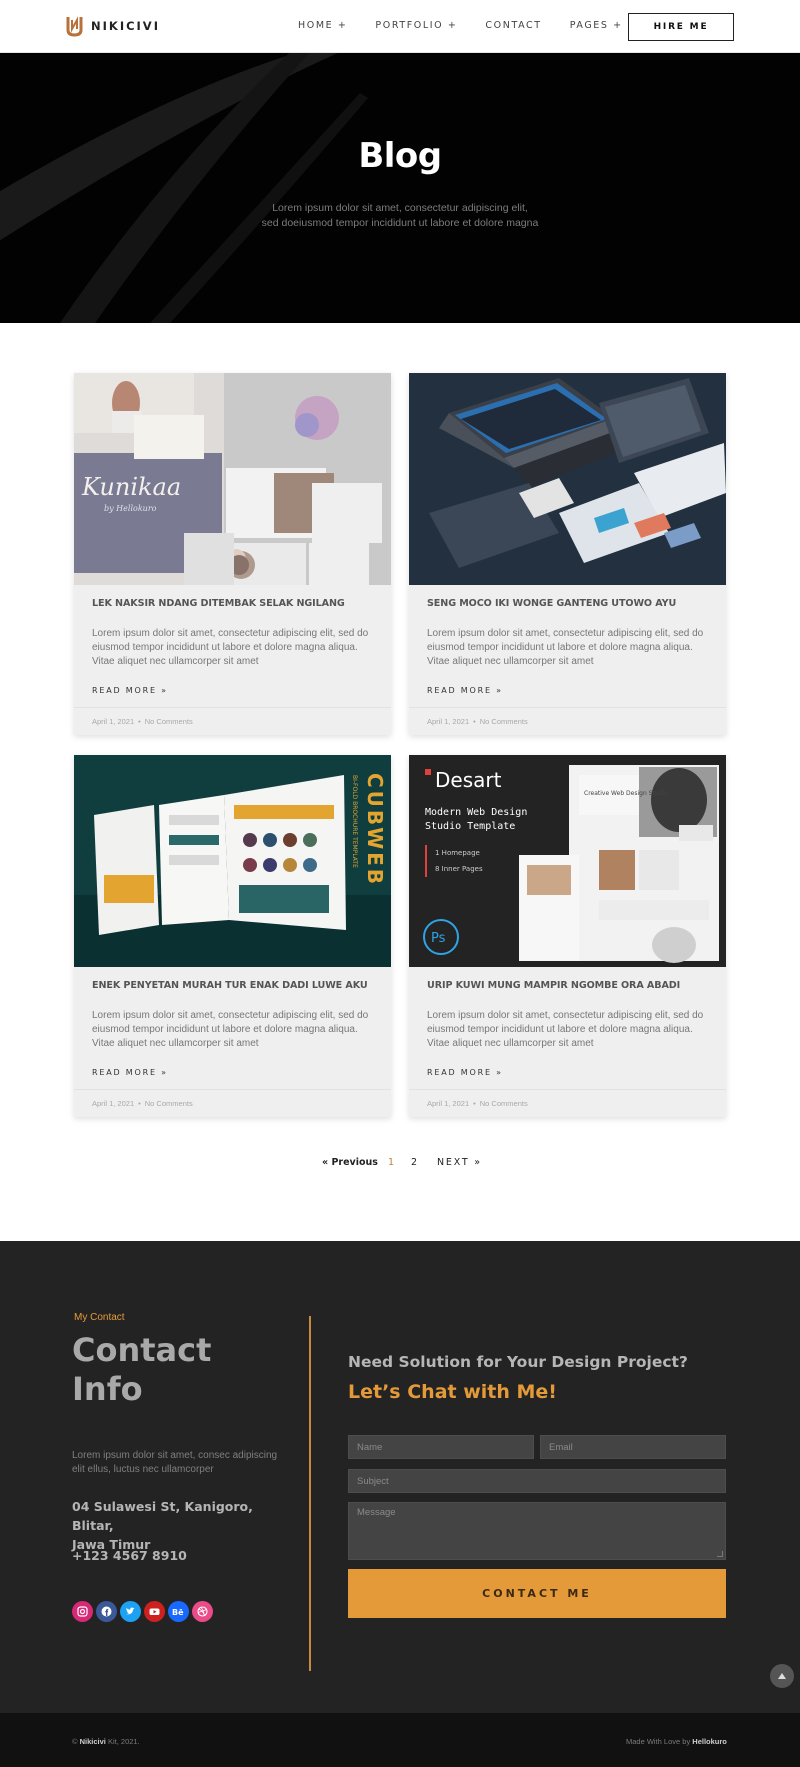 This screenshot has height=1767, width=800. Describe the element at coordinates (452, 1392) in the screenshot. I see `contact-cta-line: Let’s Chat with Me!` at that location.